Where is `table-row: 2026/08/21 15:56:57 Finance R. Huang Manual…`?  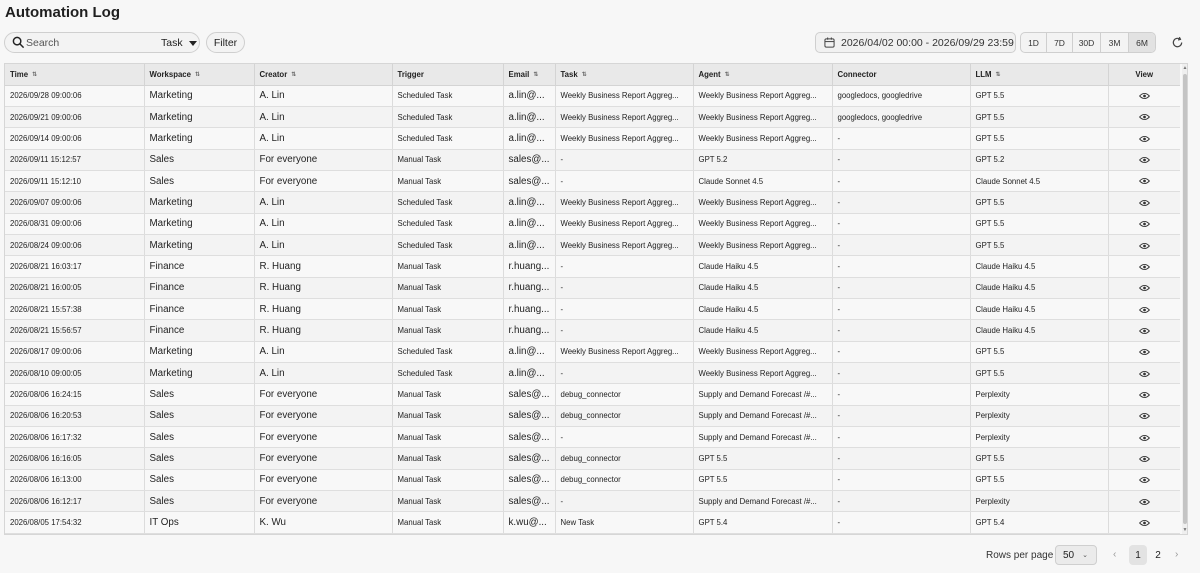 table-row: 2026/08/21 15:56:57 Finance R. Huang Manual… is located at coordinates (592, 330).